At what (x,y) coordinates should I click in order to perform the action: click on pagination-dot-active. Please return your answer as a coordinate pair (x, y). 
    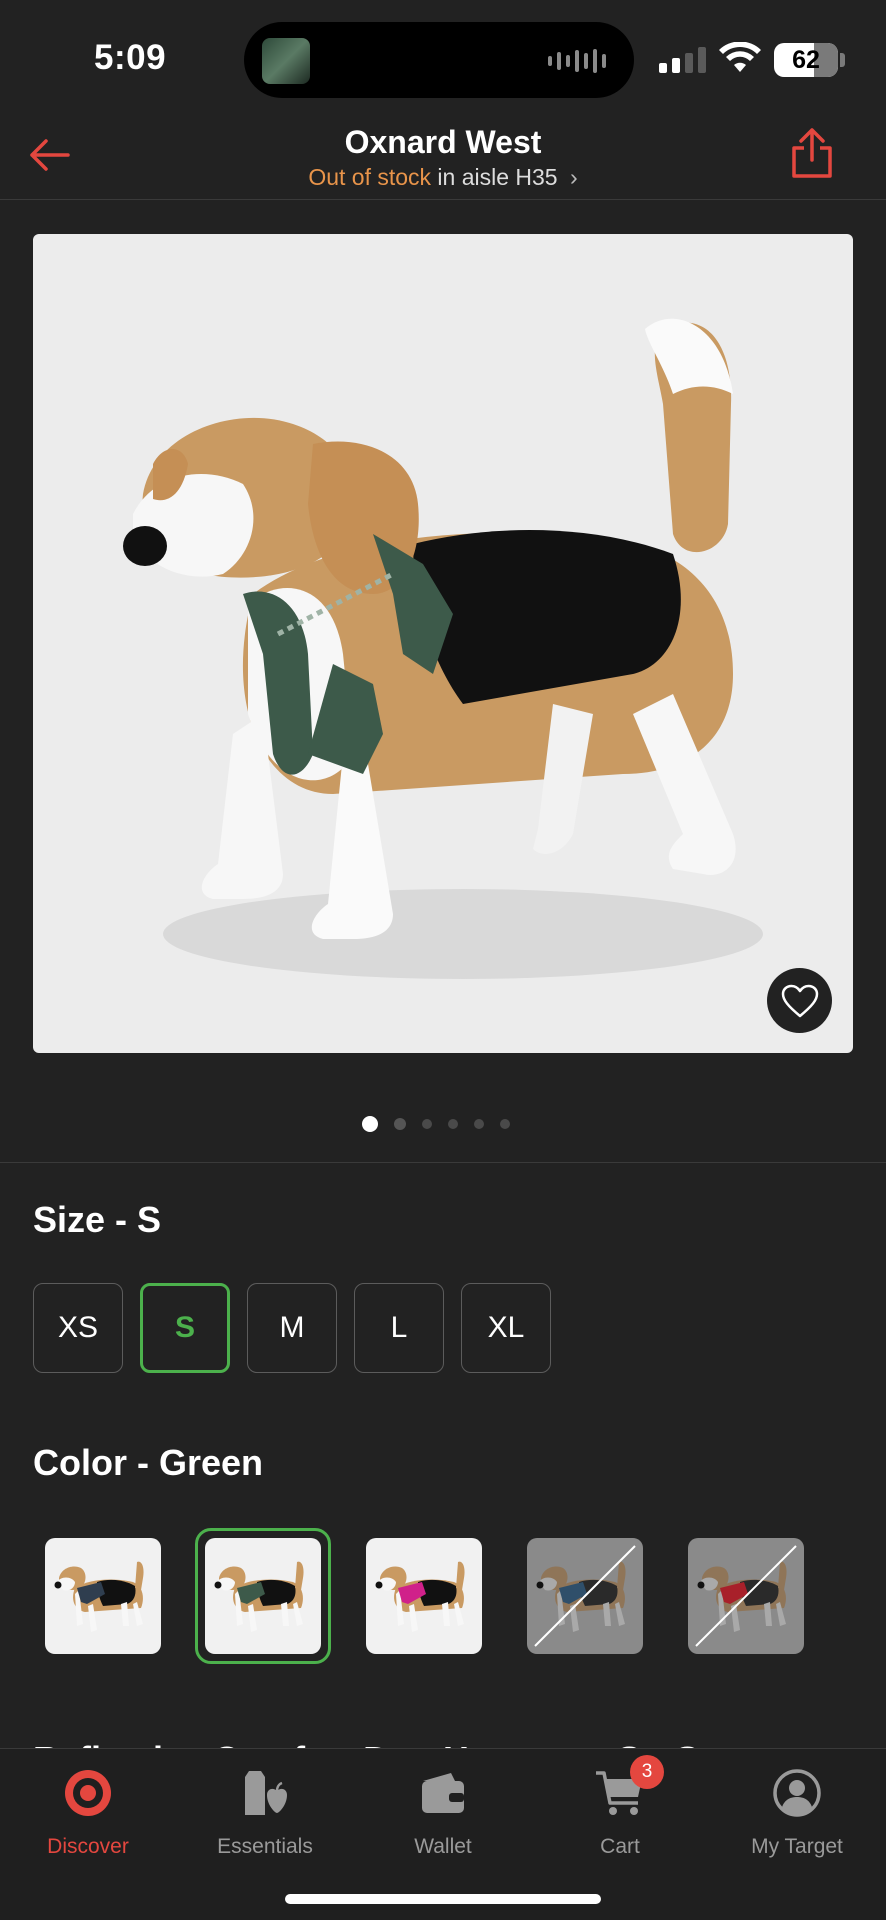
    Looking at the image, I should click on (370, 1124).